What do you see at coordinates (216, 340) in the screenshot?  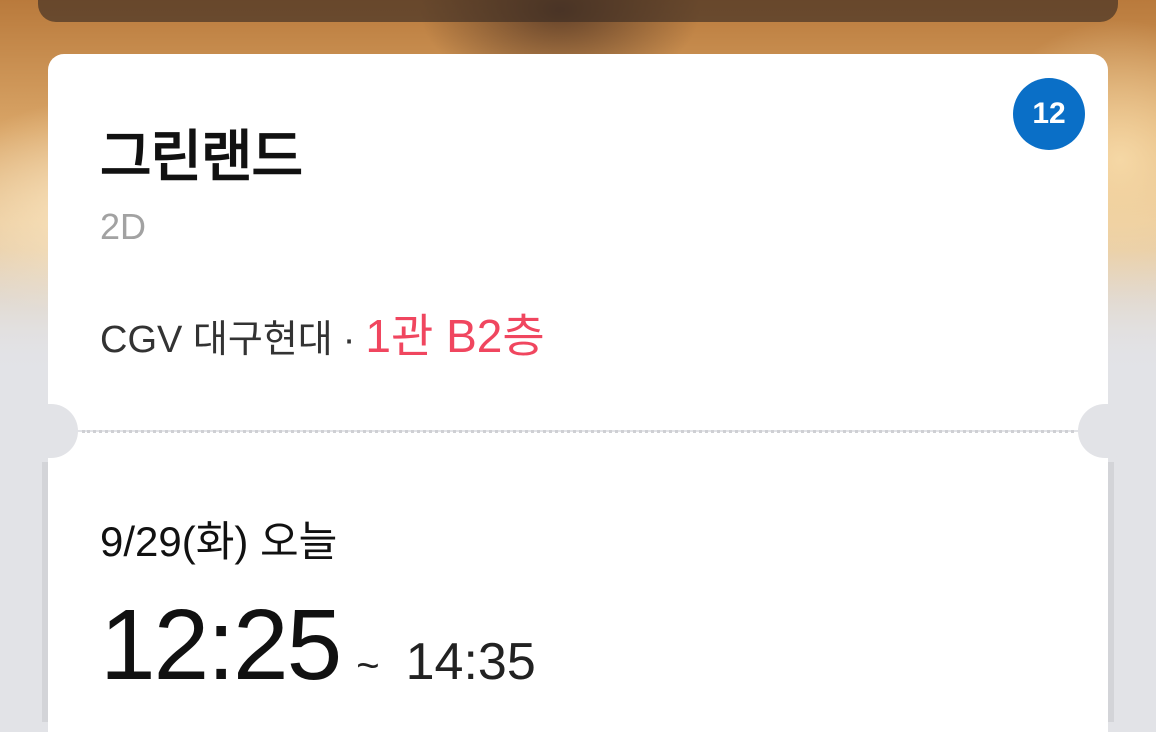 I see `theater-name: CGV 대구현대` at bounding box center [216, 340].